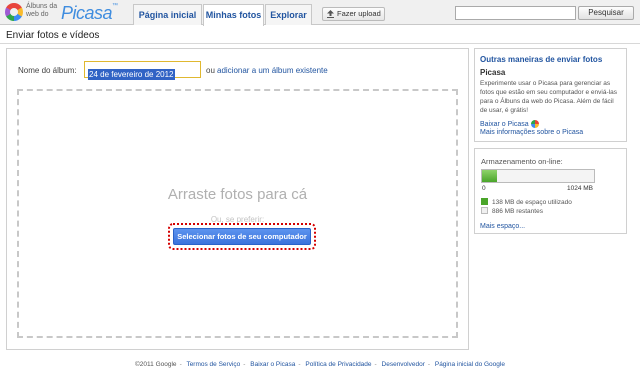  What do you see at coordinates (131, 74) in the screenshot?
I see `album-name-value: 24 de fevereiro de 2012` at bounding box center [131, 74].